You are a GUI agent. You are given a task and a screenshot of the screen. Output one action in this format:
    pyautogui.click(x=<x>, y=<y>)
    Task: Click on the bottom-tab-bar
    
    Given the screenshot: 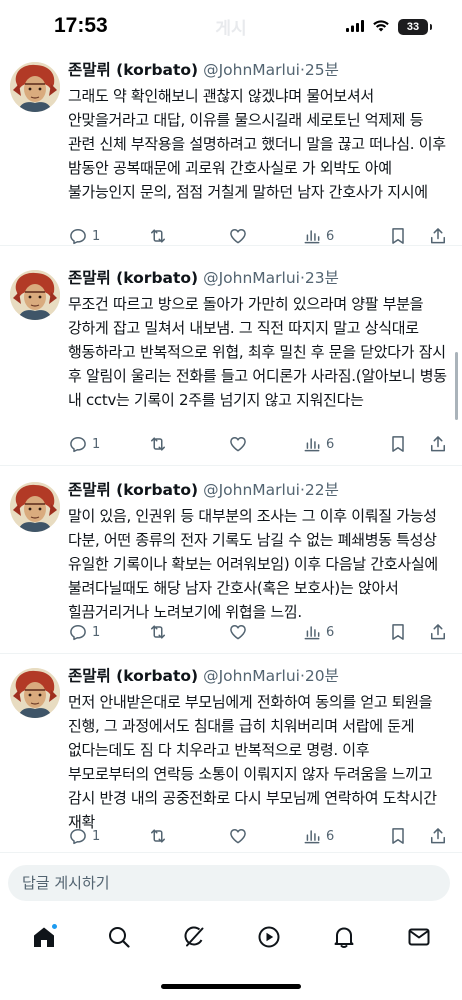 What is the action you would take?
    pyautogui.click(x=231, y=937)
    